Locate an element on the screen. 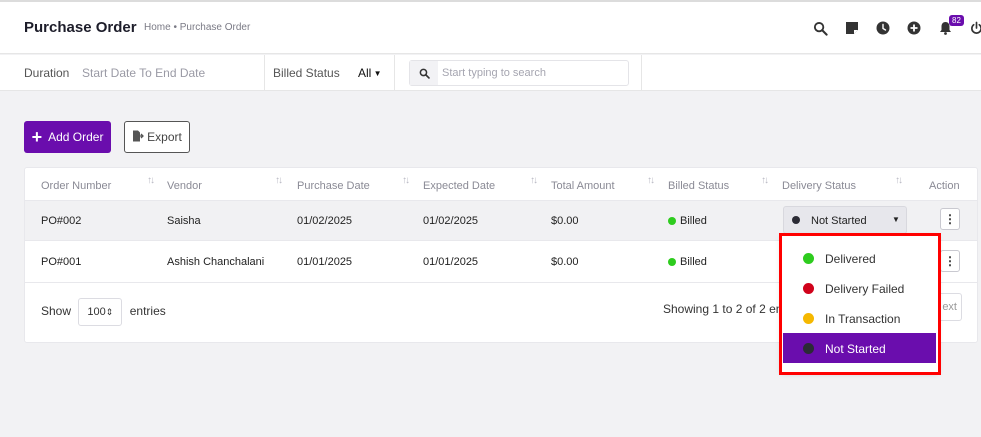 This screenshot has height=437, width=981. sticky-note-icon is located at coordinates (852, 28).